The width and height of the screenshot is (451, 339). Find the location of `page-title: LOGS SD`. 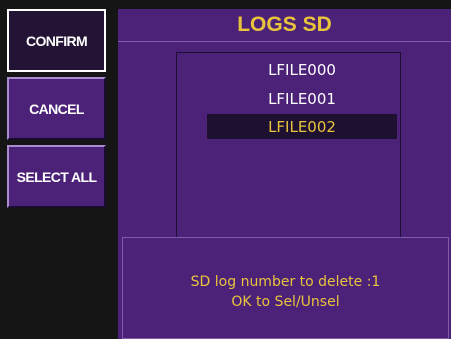

page-title: LOGS SD is located at coordinates (284, 24).